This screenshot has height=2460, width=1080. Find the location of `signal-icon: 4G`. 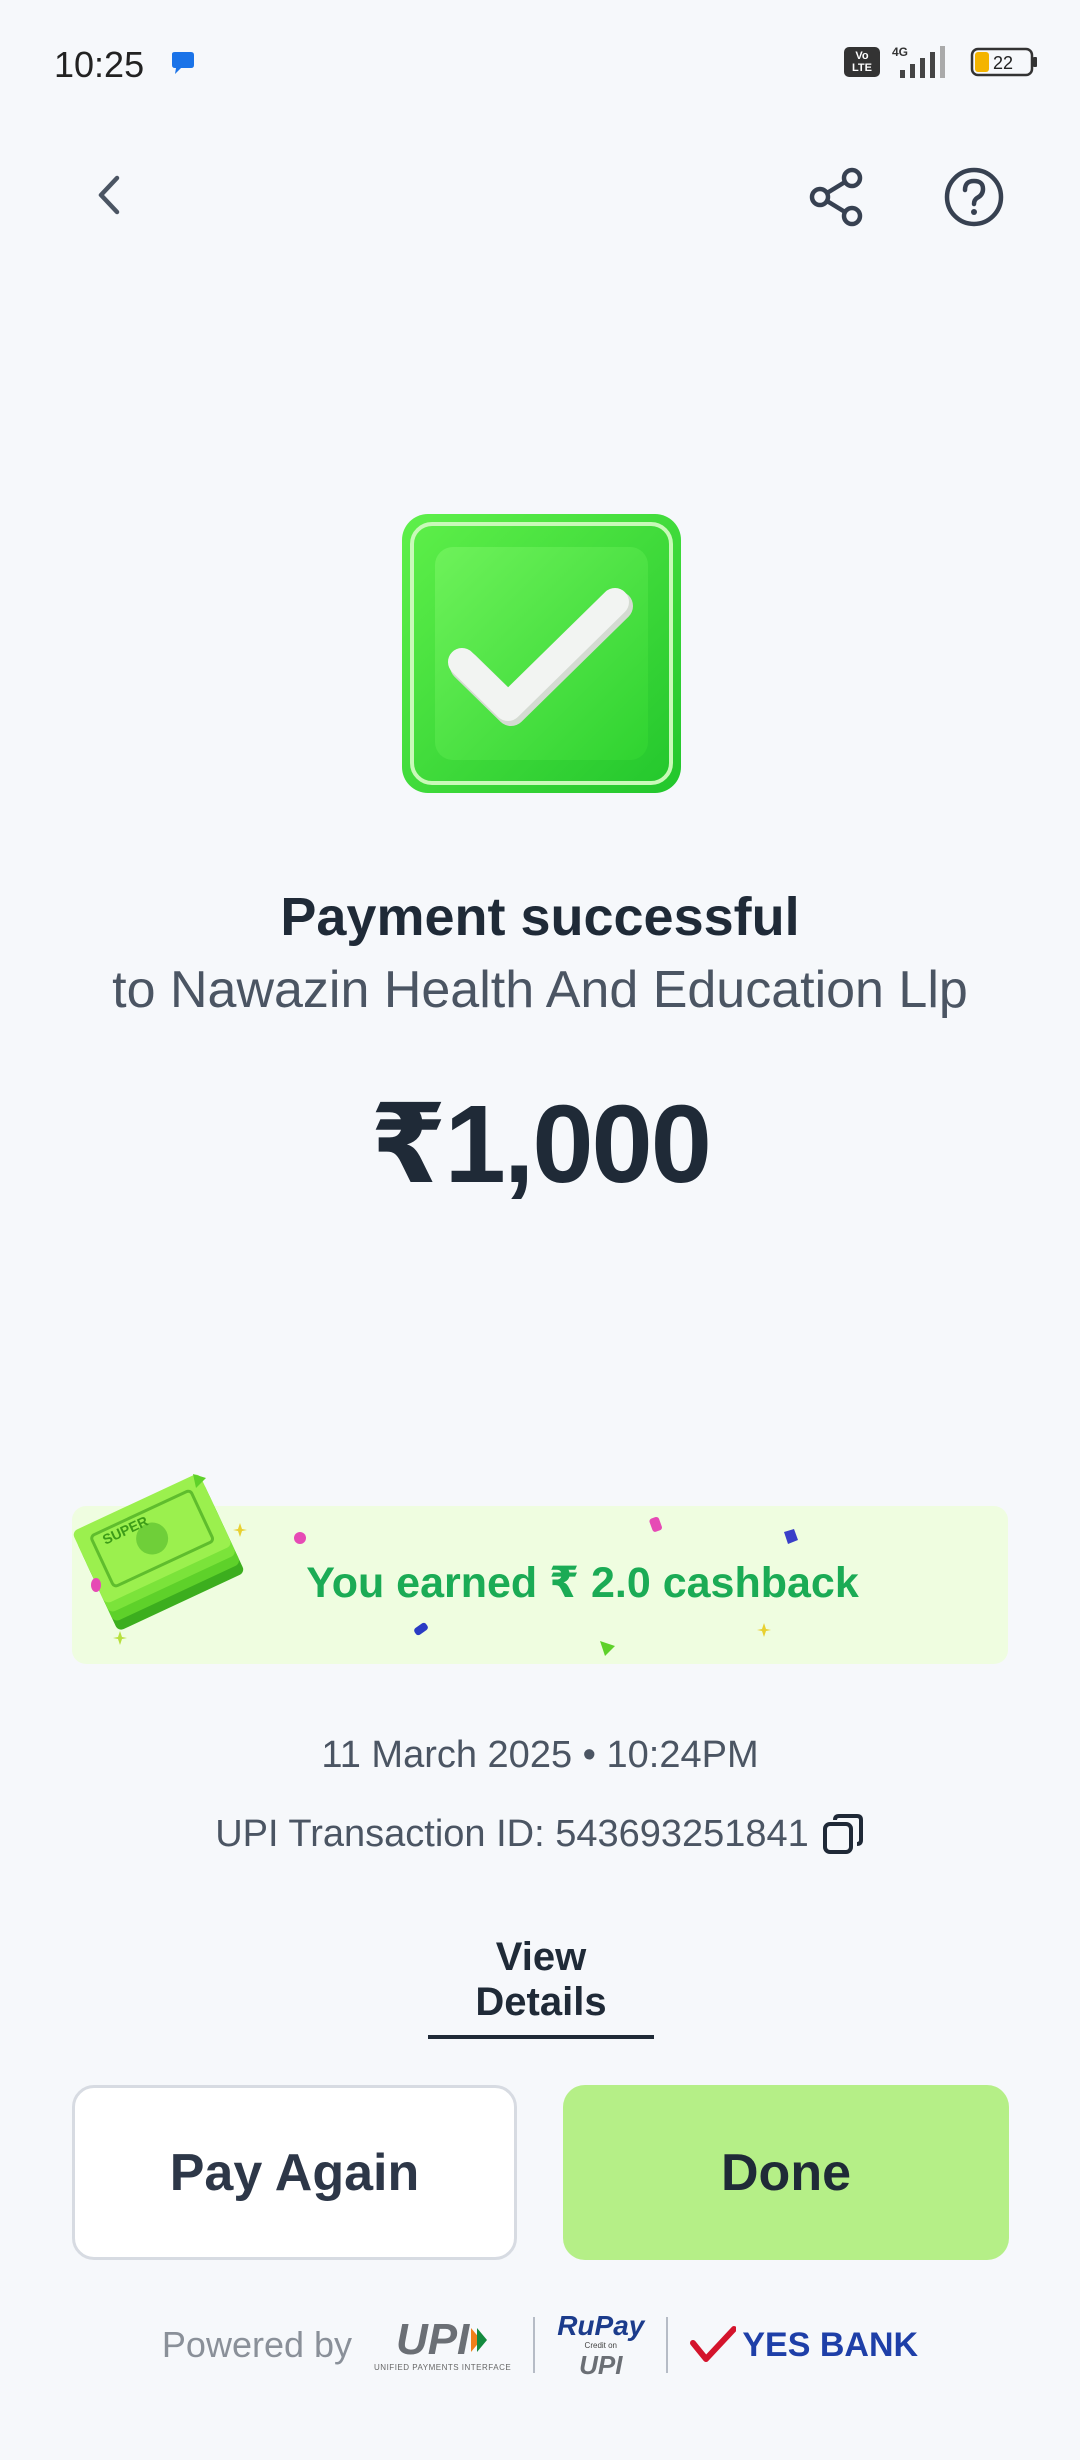

signal-icon: 4G is located at coordinates (918, 61).